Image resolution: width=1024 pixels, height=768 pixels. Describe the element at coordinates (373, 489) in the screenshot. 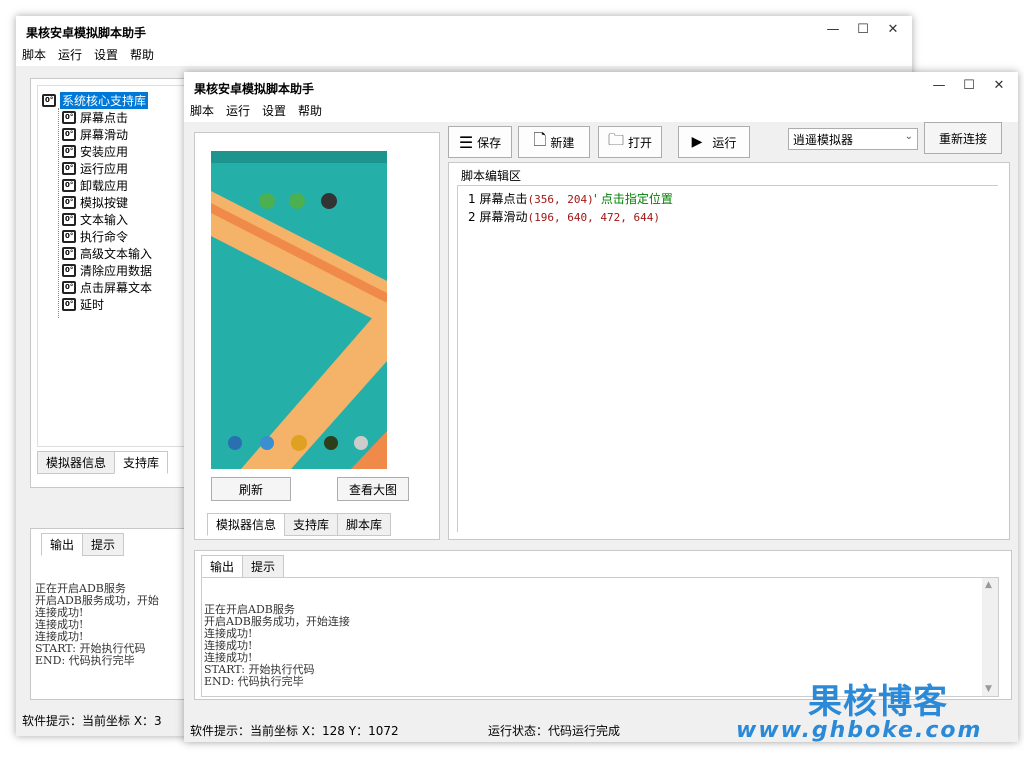

I see `view-large-button: 查看大图` at that location.